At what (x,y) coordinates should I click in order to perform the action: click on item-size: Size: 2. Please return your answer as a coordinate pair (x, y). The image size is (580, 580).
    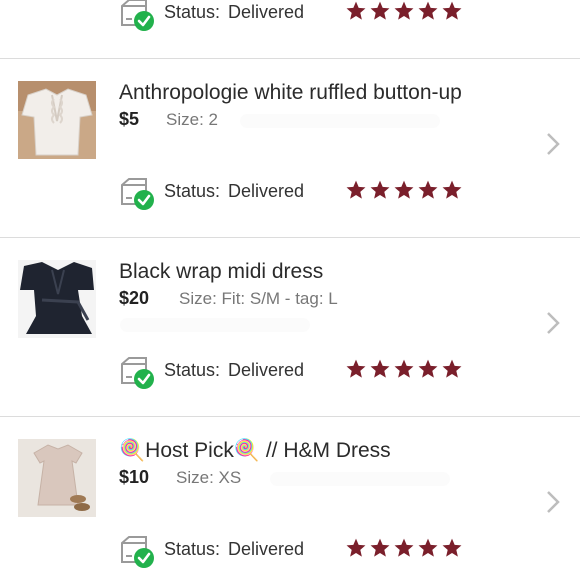
    Looking at the image, I should click on (192, 119).